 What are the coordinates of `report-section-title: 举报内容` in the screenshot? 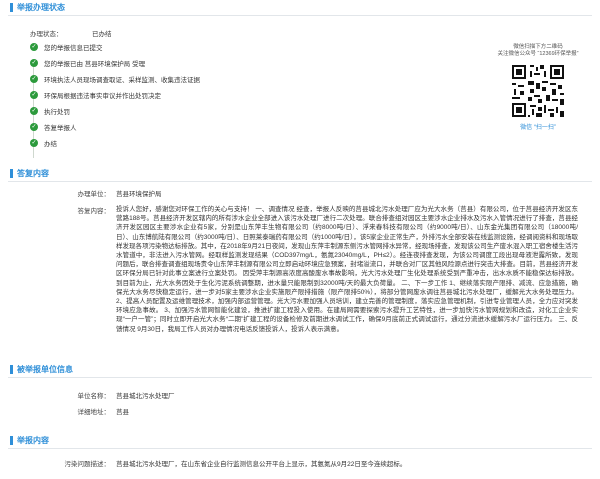 It's located at (33, 440).